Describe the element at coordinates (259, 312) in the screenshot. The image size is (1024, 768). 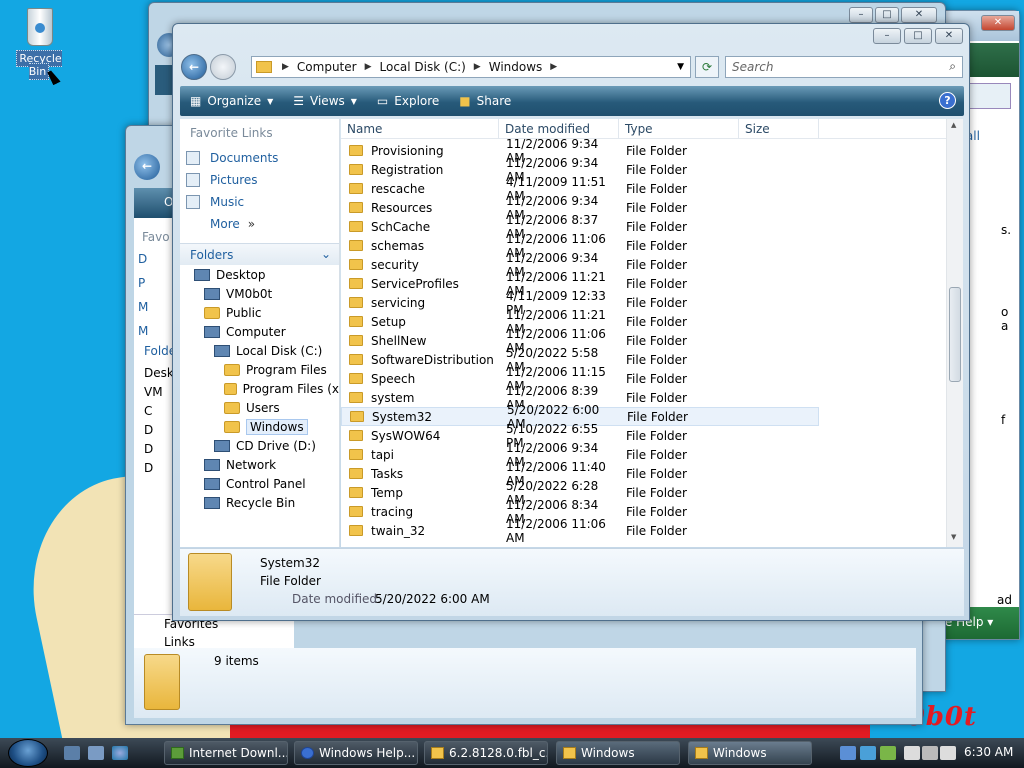
I see `tree-item: Public` at that location.